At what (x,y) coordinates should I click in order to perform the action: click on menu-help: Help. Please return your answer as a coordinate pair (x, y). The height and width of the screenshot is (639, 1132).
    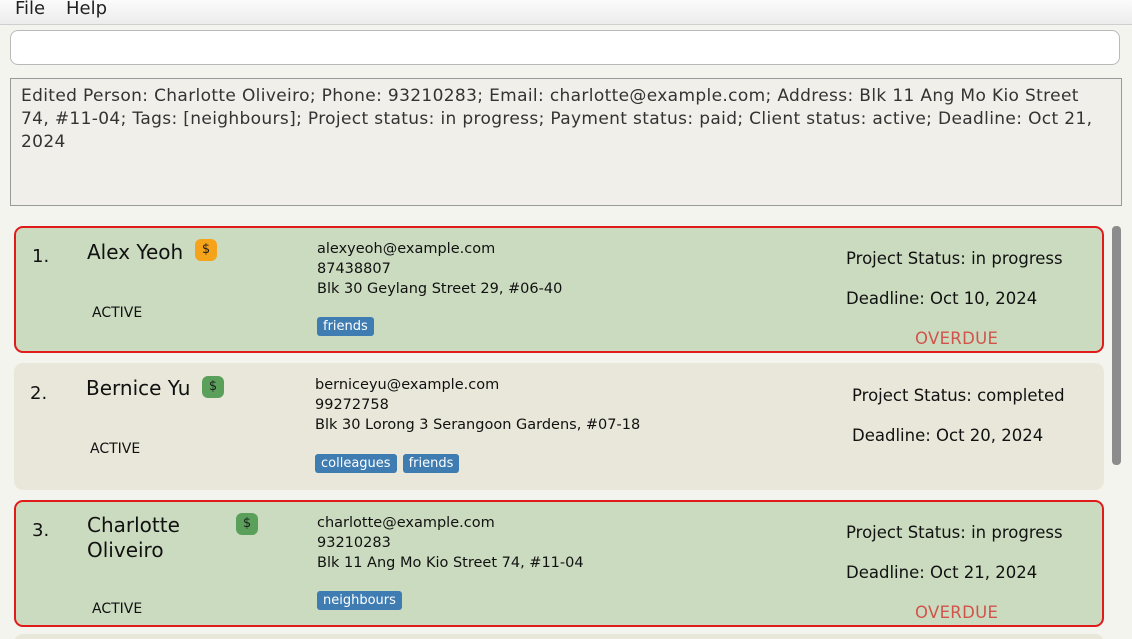
    Looking at the image, I should click on (86, 9).